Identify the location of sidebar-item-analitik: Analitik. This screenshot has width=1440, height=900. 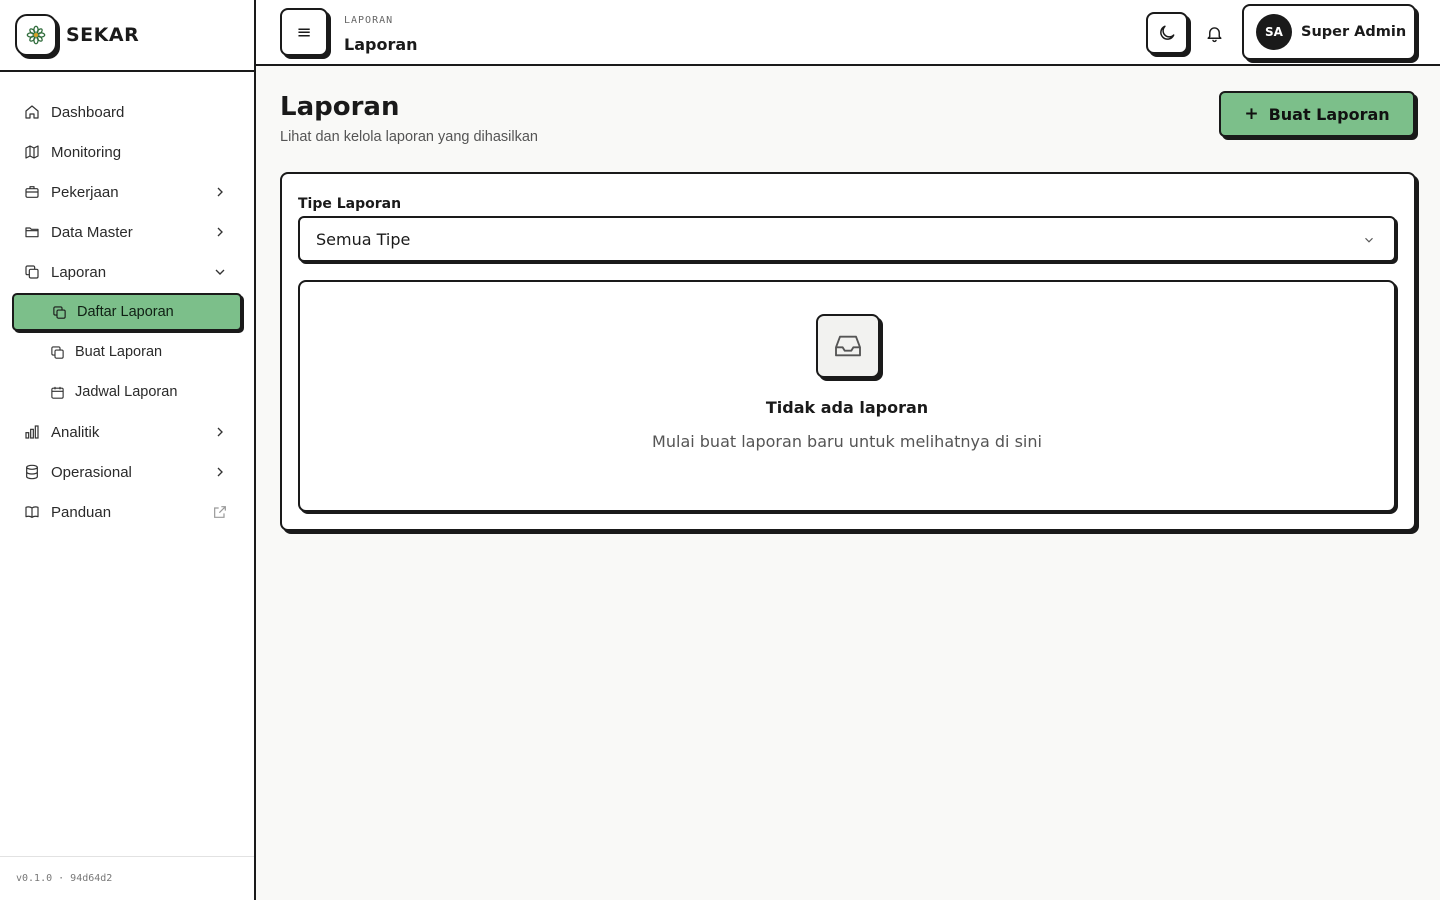
(127, 432).